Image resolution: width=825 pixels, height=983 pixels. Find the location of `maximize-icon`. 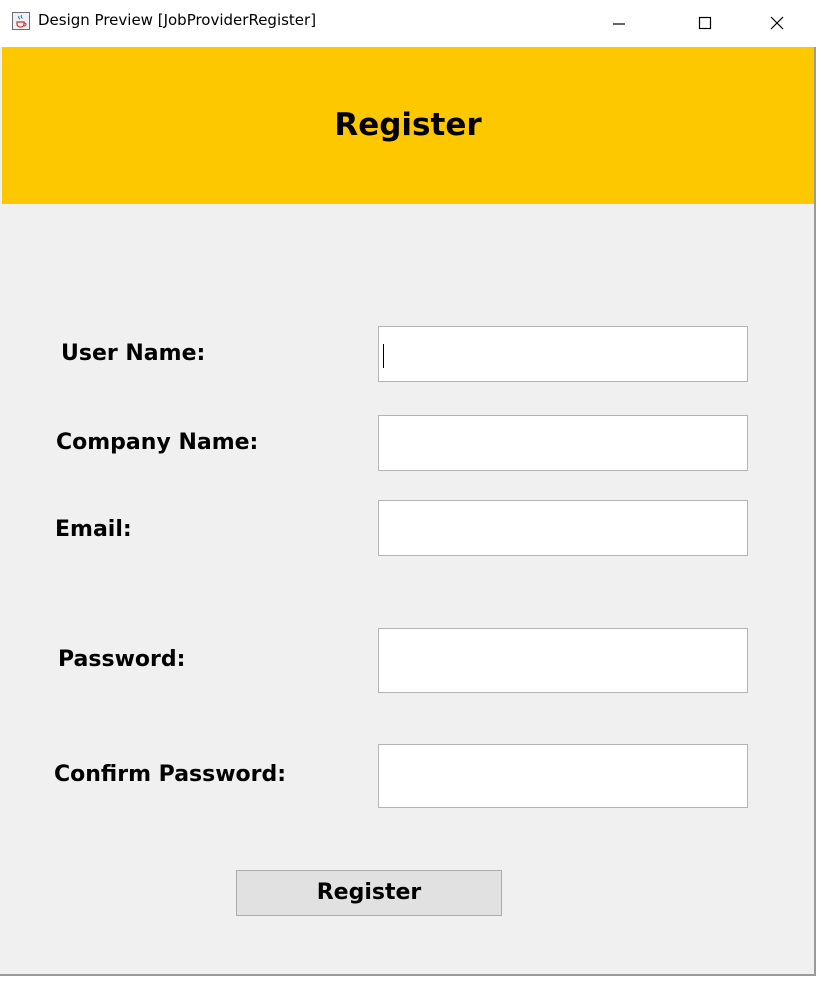

maximize-icon is located at coordinates (705, 23).